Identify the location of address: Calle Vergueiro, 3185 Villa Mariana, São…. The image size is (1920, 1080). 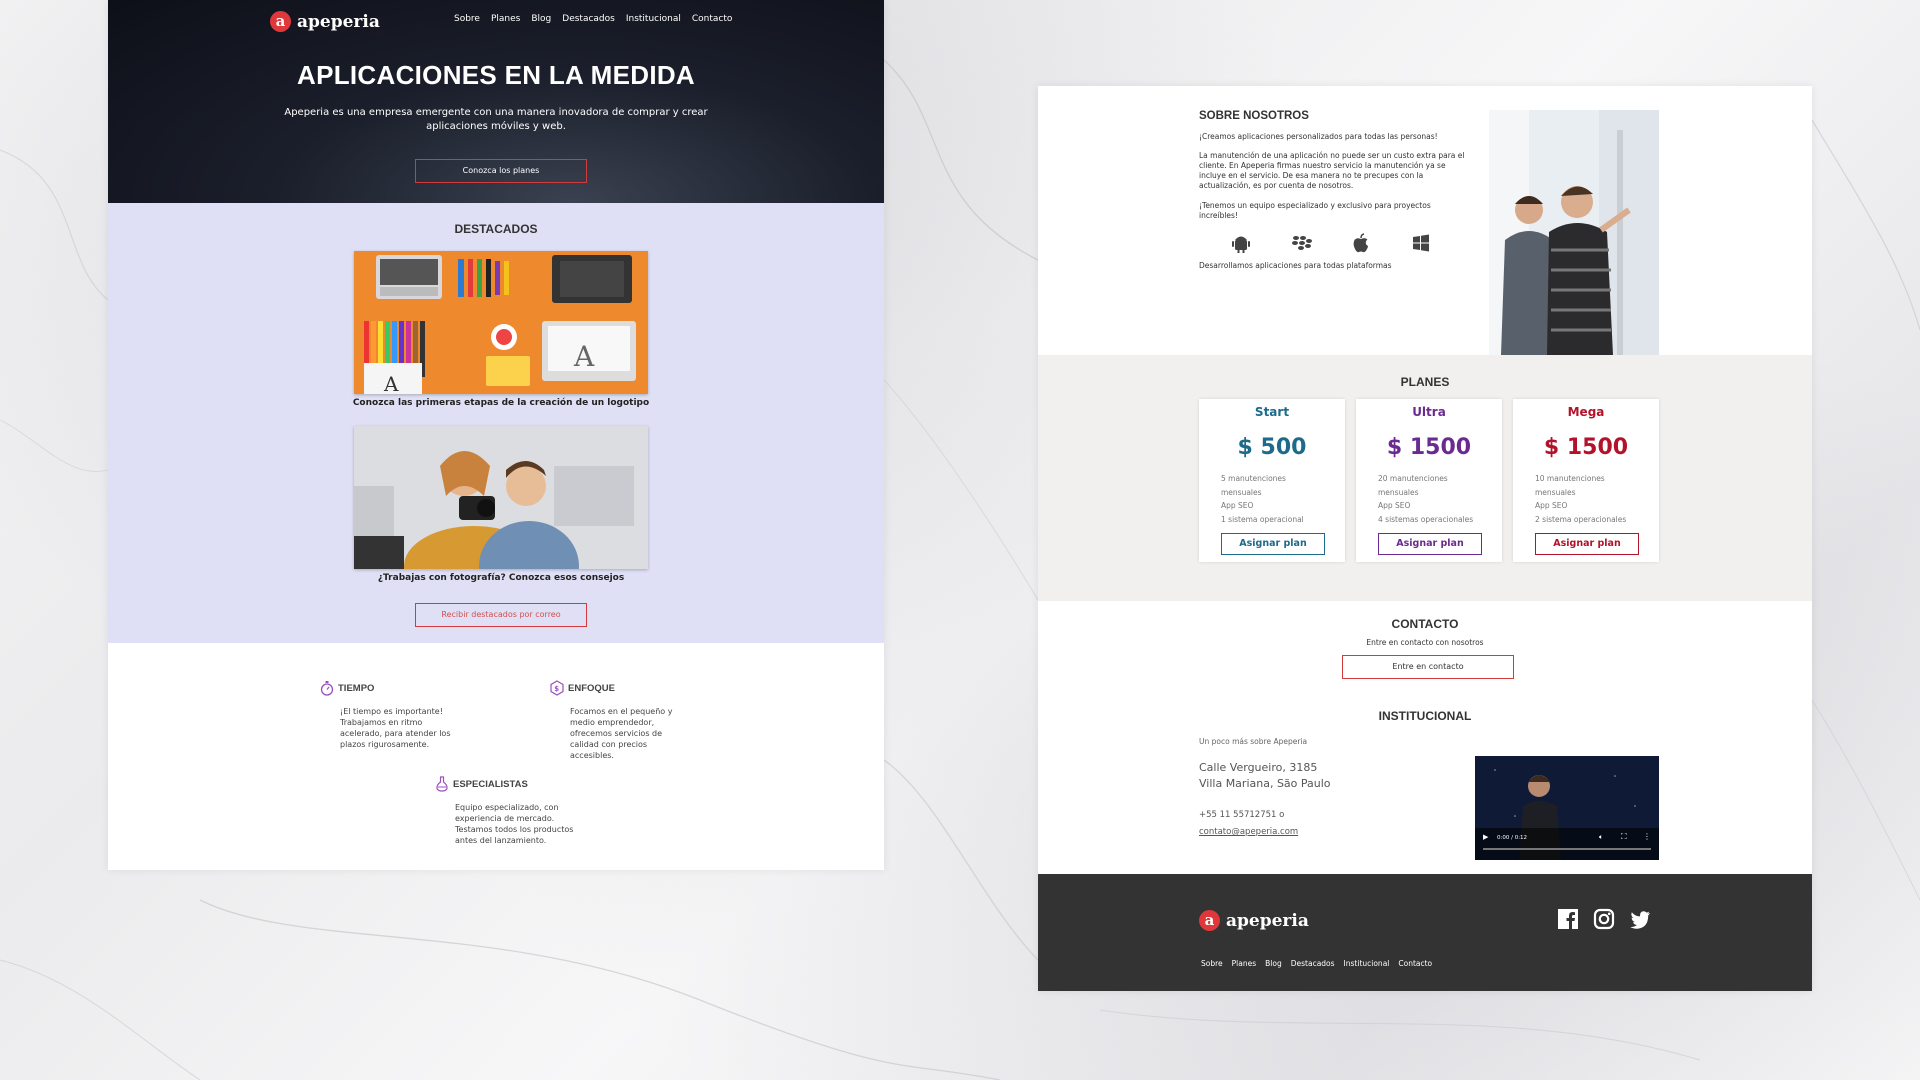
(1265, 776).